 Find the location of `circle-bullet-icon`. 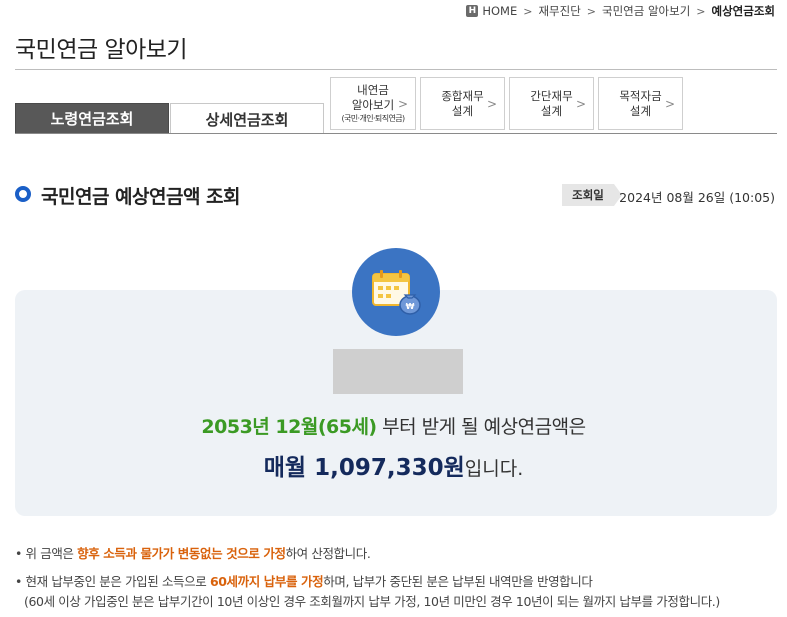

circle-bullet-icon is located at coordinates (23, 194).